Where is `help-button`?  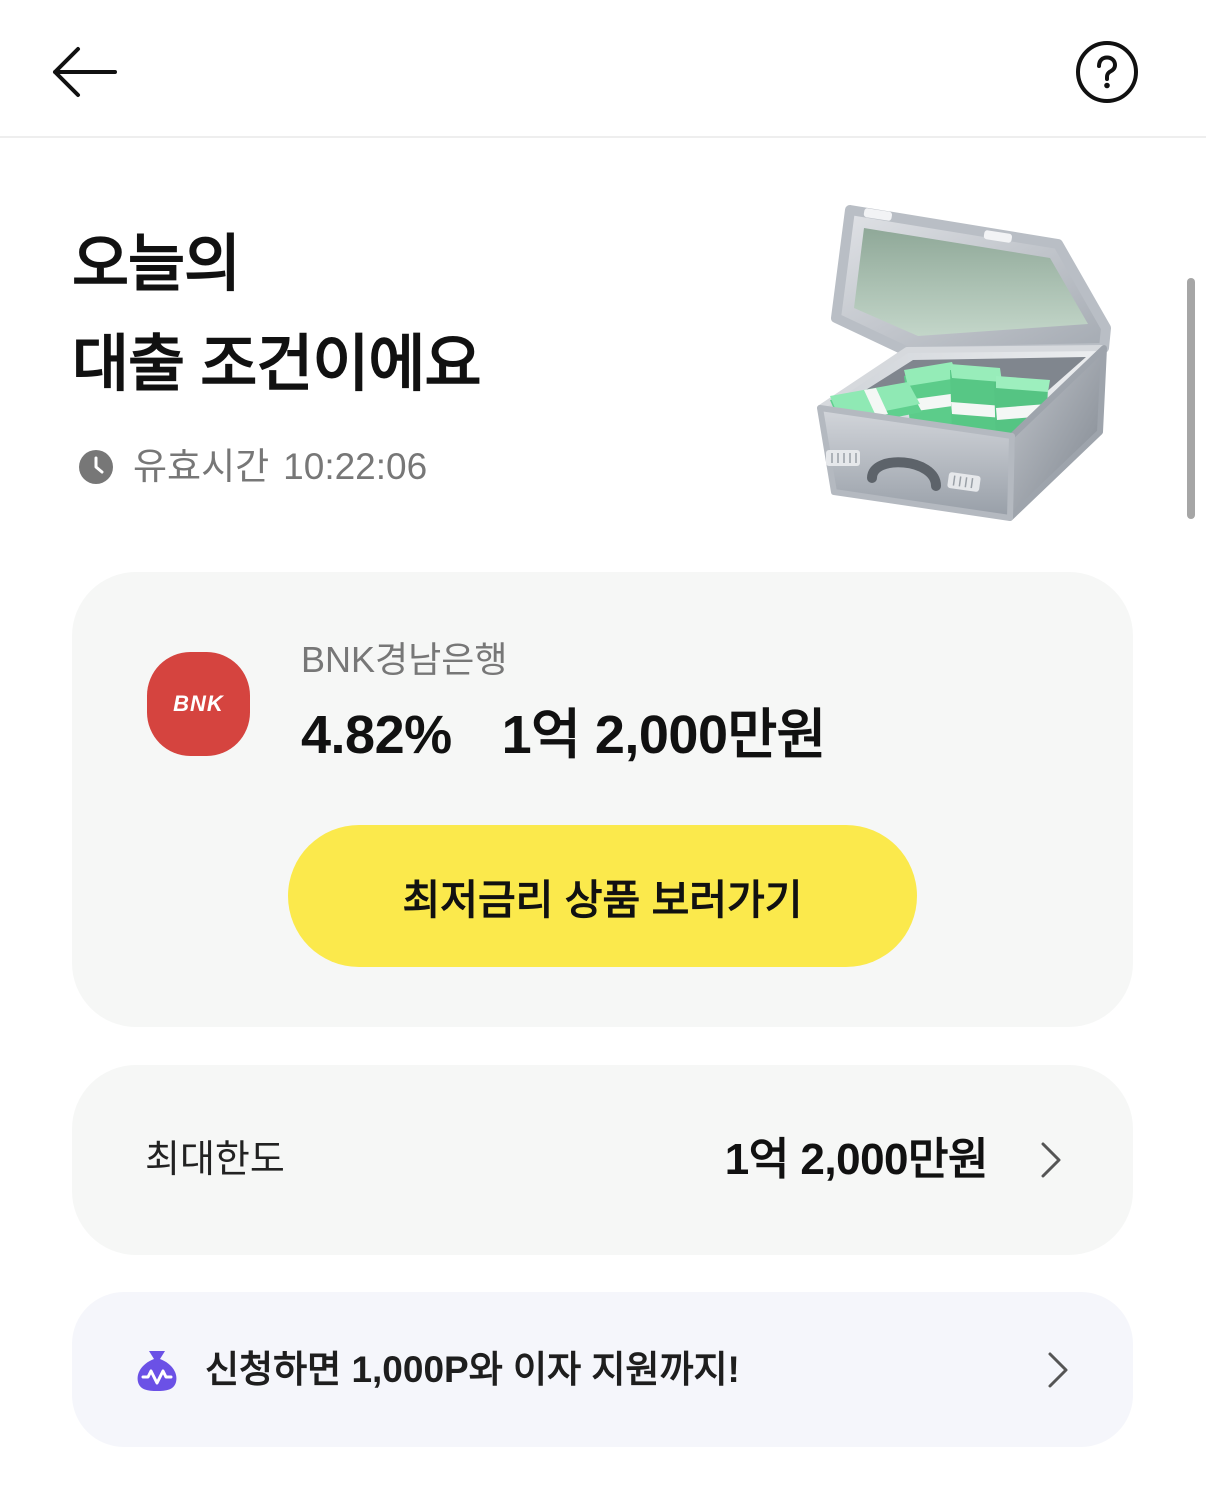 help-button is located at coordinates (1107, 72).